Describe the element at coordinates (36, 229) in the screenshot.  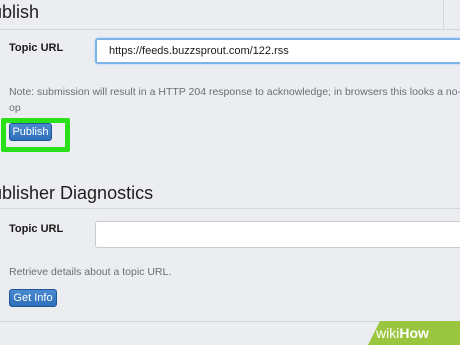
I see `diagnostics-topic-url-label: Topic URL` at that location.